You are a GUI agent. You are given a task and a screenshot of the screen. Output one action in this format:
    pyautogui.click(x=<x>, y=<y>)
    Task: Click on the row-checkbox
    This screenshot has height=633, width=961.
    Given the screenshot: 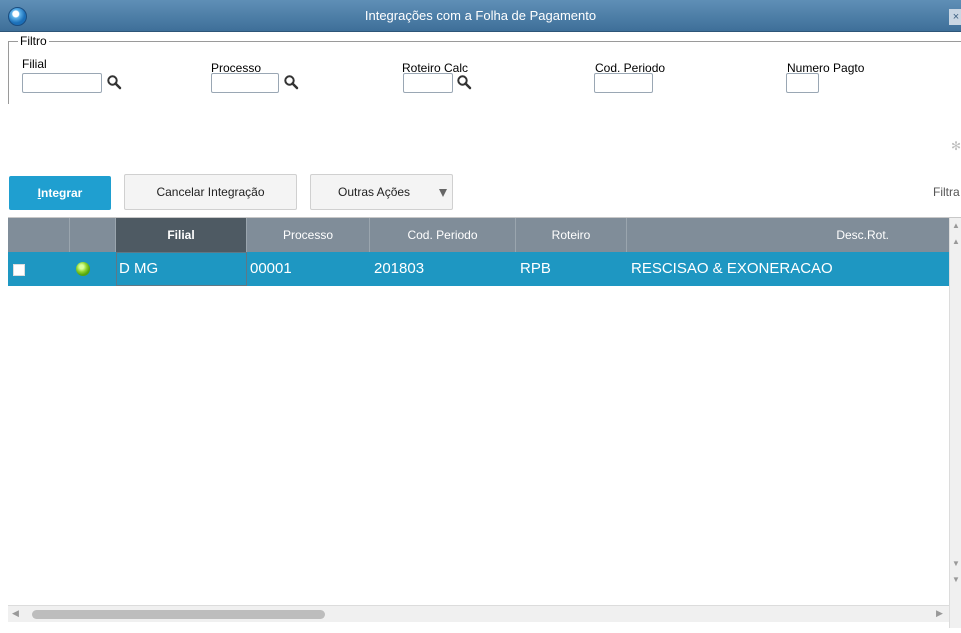 What is the action you would take?
    pyautogui.click(x=19, y=270)
    